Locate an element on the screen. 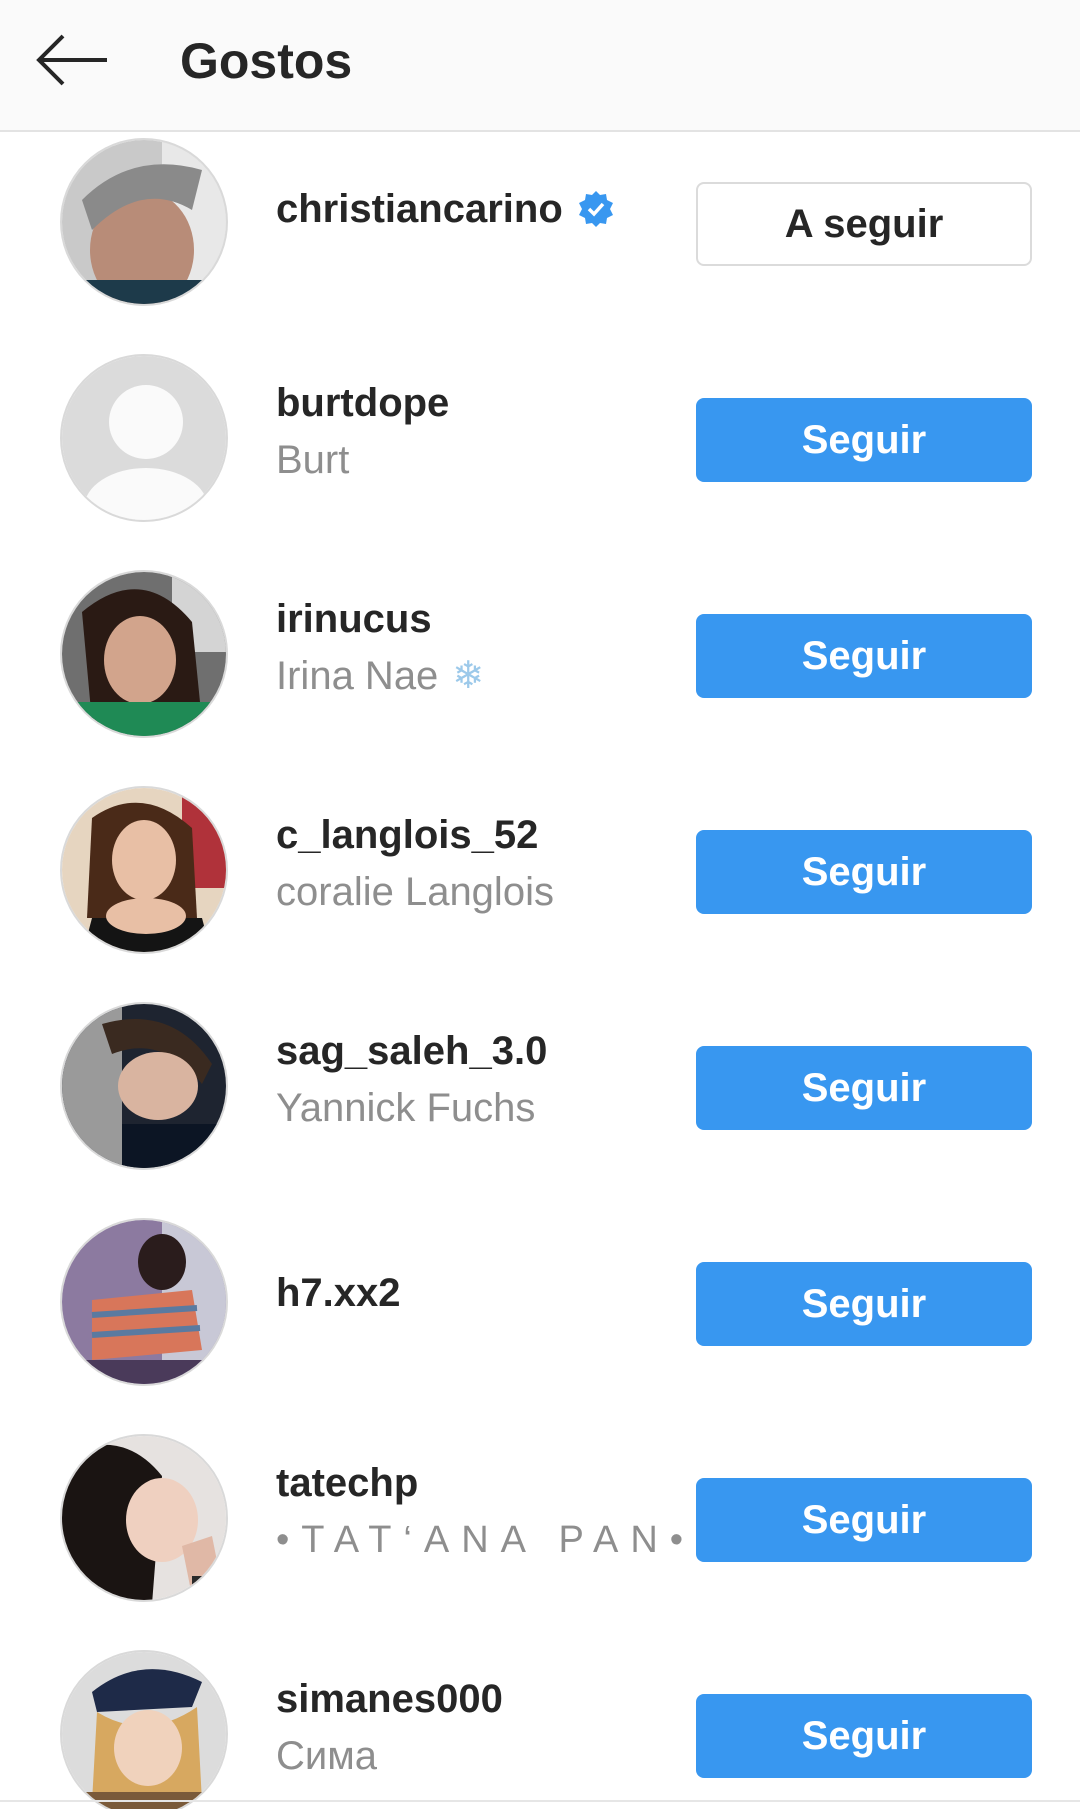  username: irinucus is located at coordinates (486, 619).